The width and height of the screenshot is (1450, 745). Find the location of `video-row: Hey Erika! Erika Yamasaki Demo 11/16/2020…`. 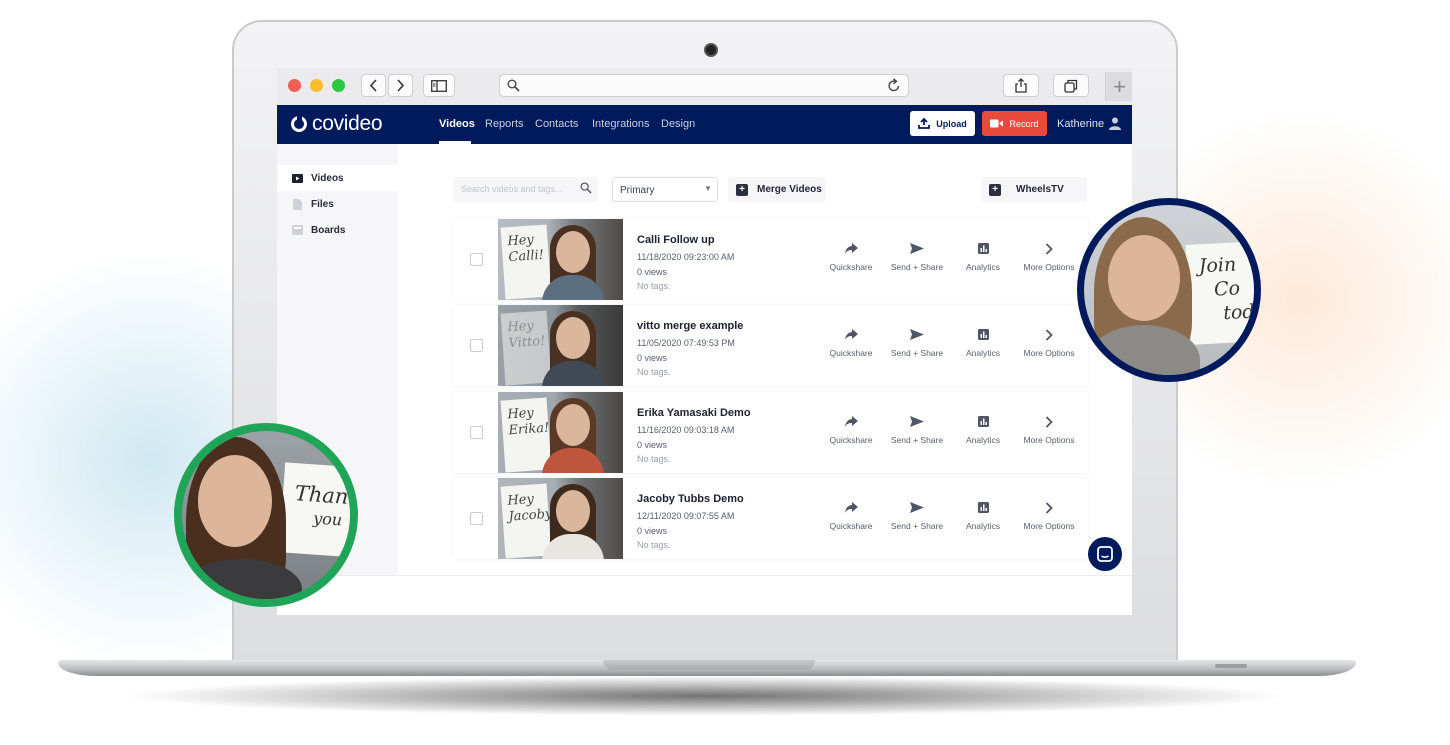

video-row: Hey Erika! Erika Yamasaki Demo 11/16/2020… is located at coordinates (770, 432).